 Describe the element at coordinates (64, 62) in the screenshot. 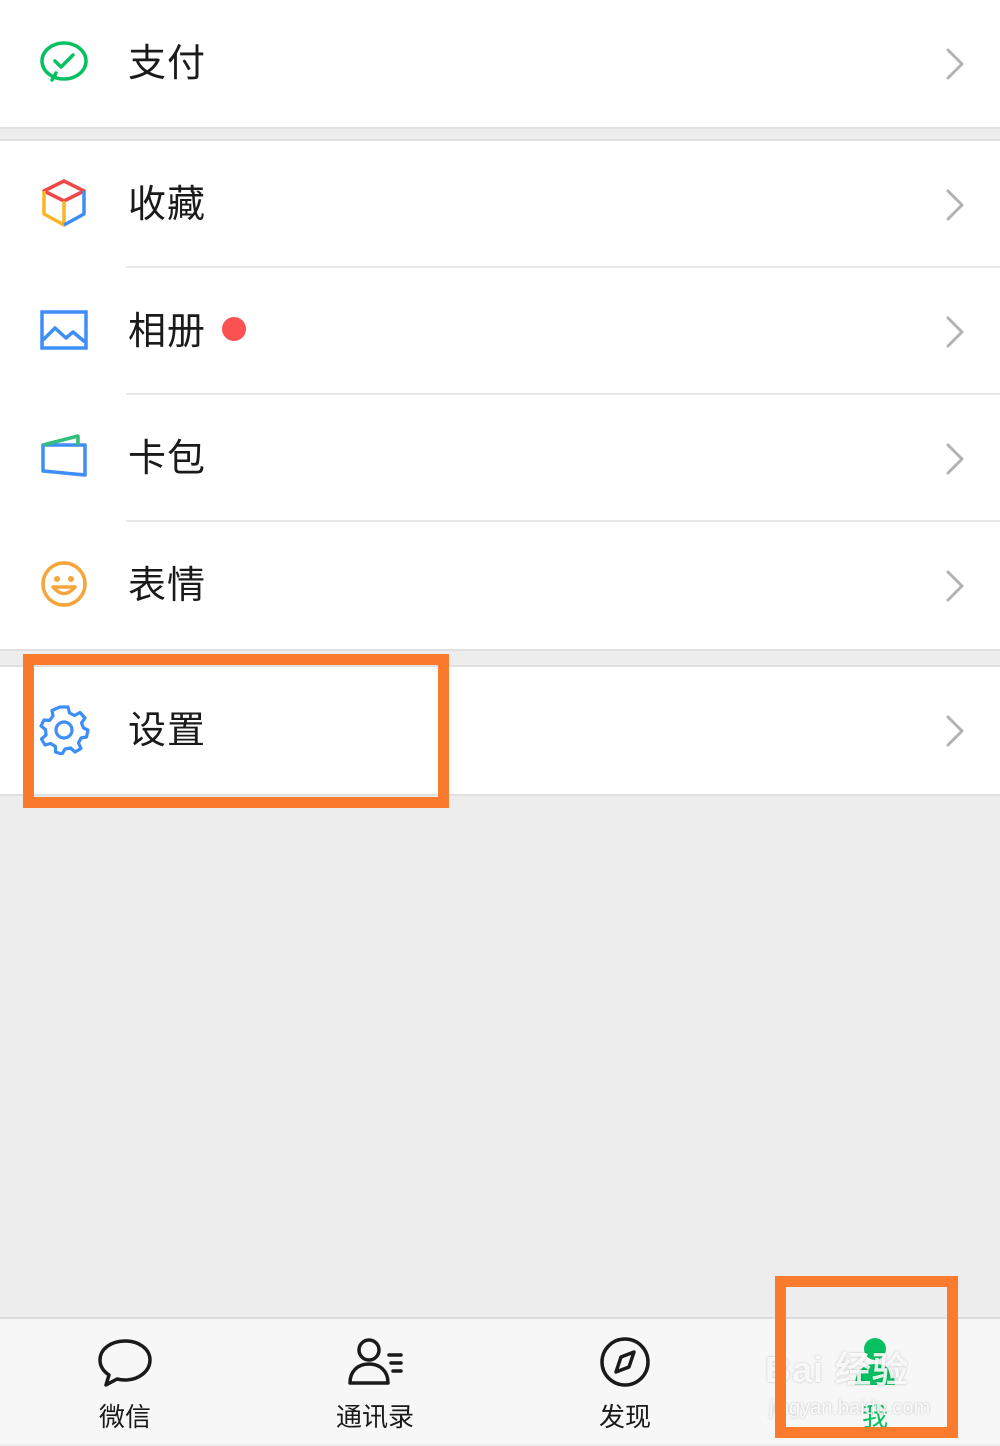

I see `wechat-pay-icon` at that location.